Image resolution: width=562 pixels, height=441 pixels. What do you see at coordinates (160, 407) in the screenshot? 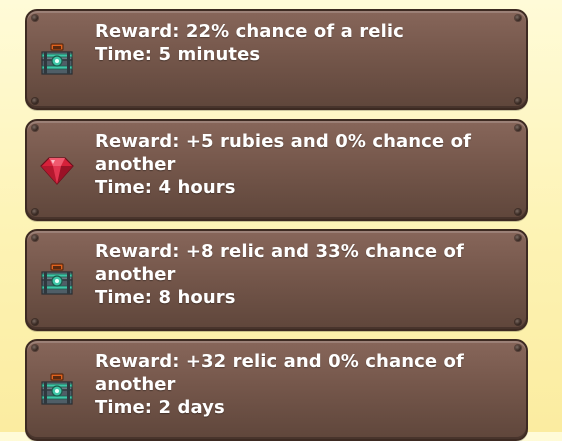
I see `time-label: Time: 2 days` at bounding box center [160, 407].